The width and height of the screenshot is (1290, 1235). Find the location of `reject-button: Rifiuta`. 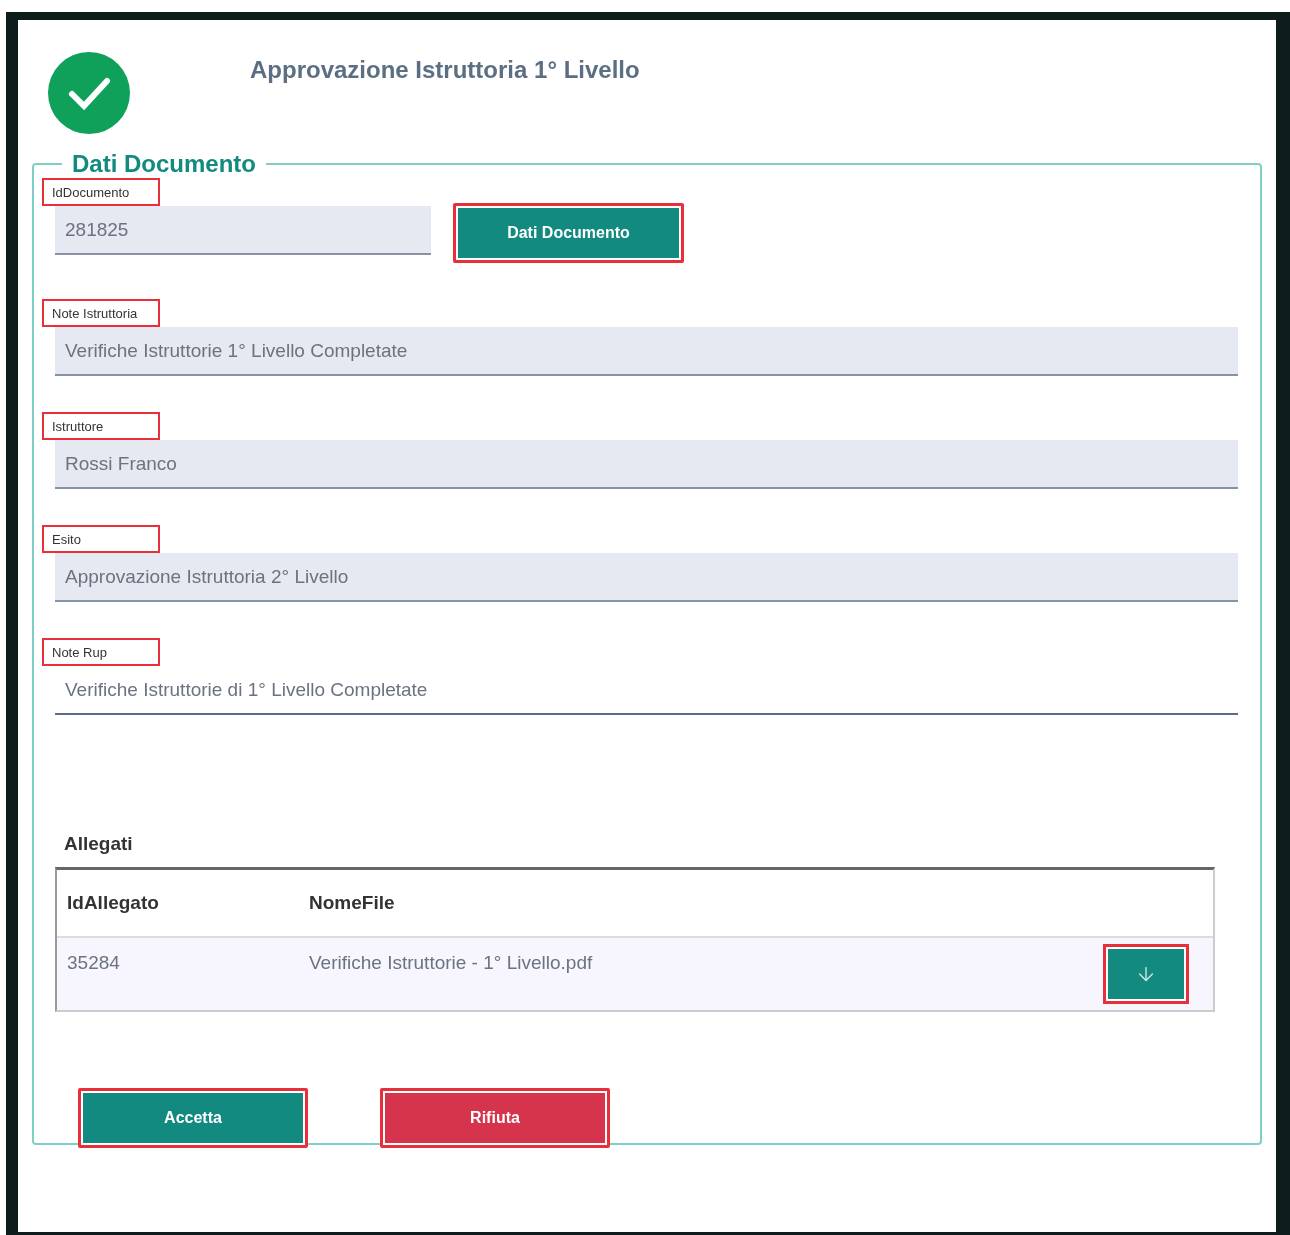

reject-button: Rifiuta is located at coordinates (495, 1118).